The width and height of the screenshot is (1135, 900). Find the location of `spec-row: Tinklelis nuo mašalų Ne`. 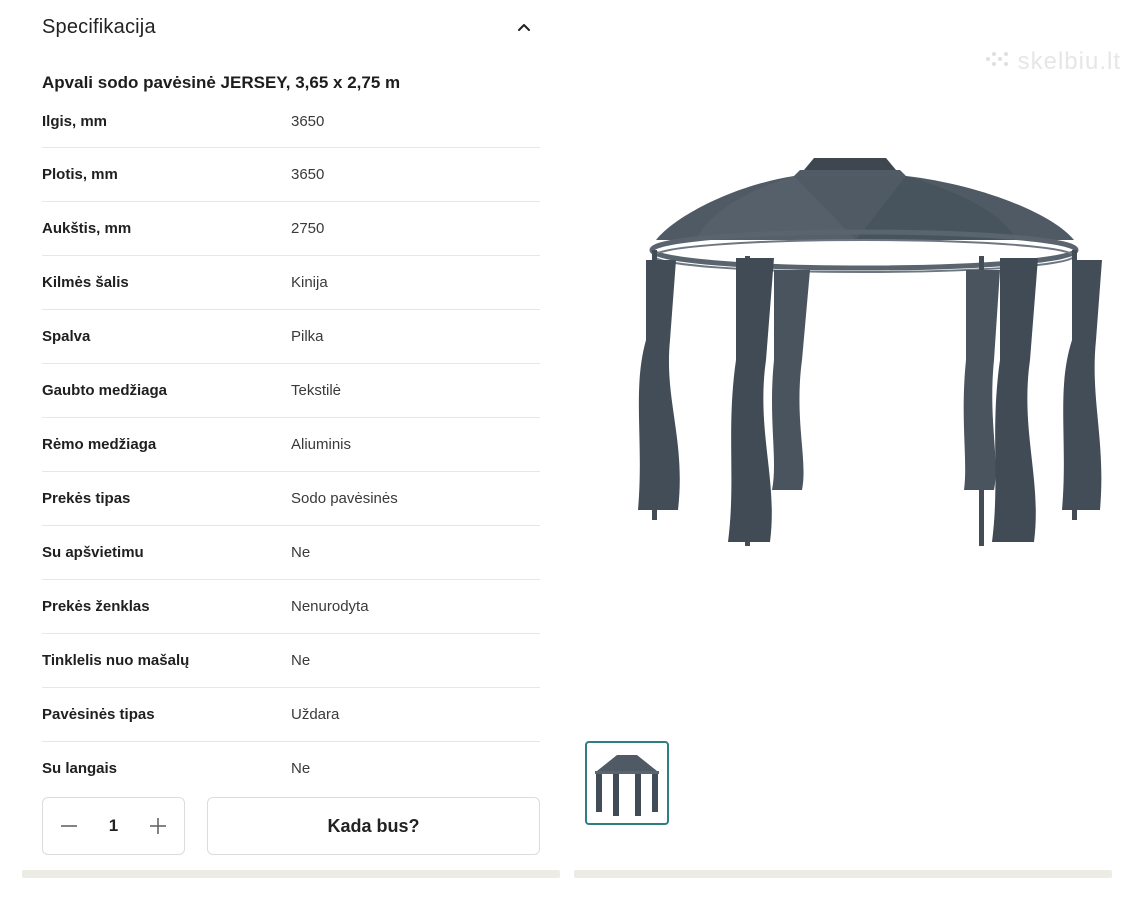

spec-row: Tinklelis nuo mašalų Ne is located at coordinates (291, 661).